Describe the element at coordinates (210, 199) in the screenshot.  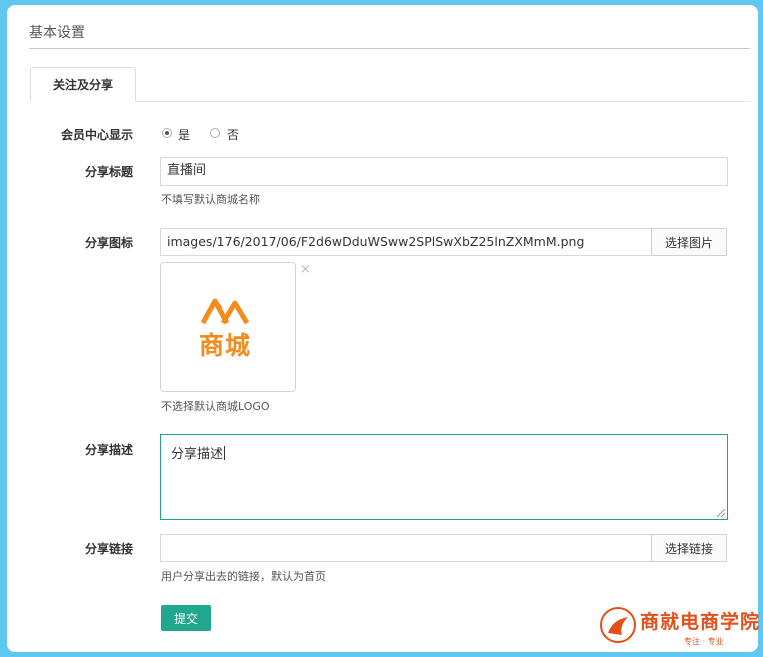
I see `share-title-help: 不填写默认商城名称` at that location.